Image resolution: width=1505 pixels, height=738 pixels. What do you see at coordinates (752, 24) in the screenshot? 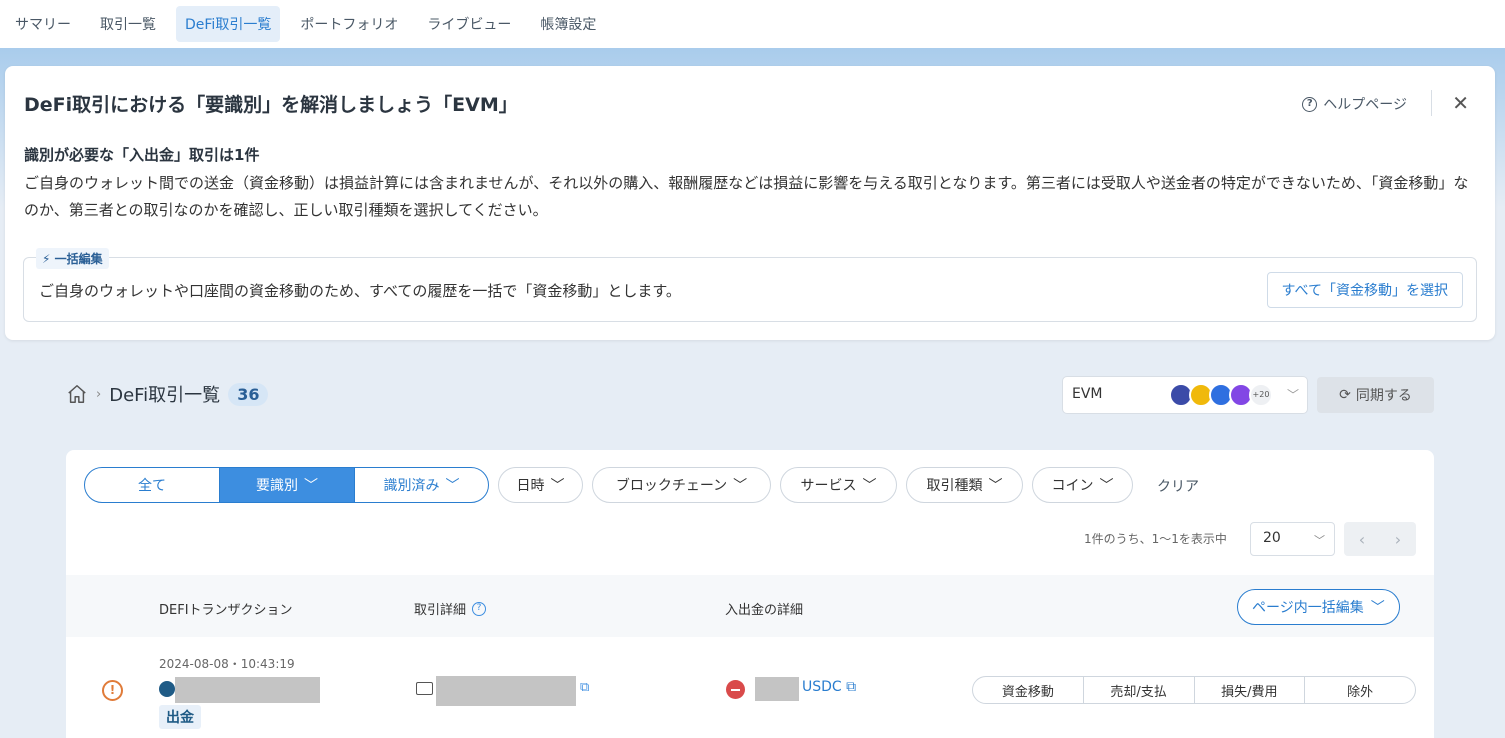
I see `top-nav: サマリー 取引一覧 DeFi取引一覧 ポートフォリオ ライブビュー 帳簿設定` at bounding box center [752, 24].